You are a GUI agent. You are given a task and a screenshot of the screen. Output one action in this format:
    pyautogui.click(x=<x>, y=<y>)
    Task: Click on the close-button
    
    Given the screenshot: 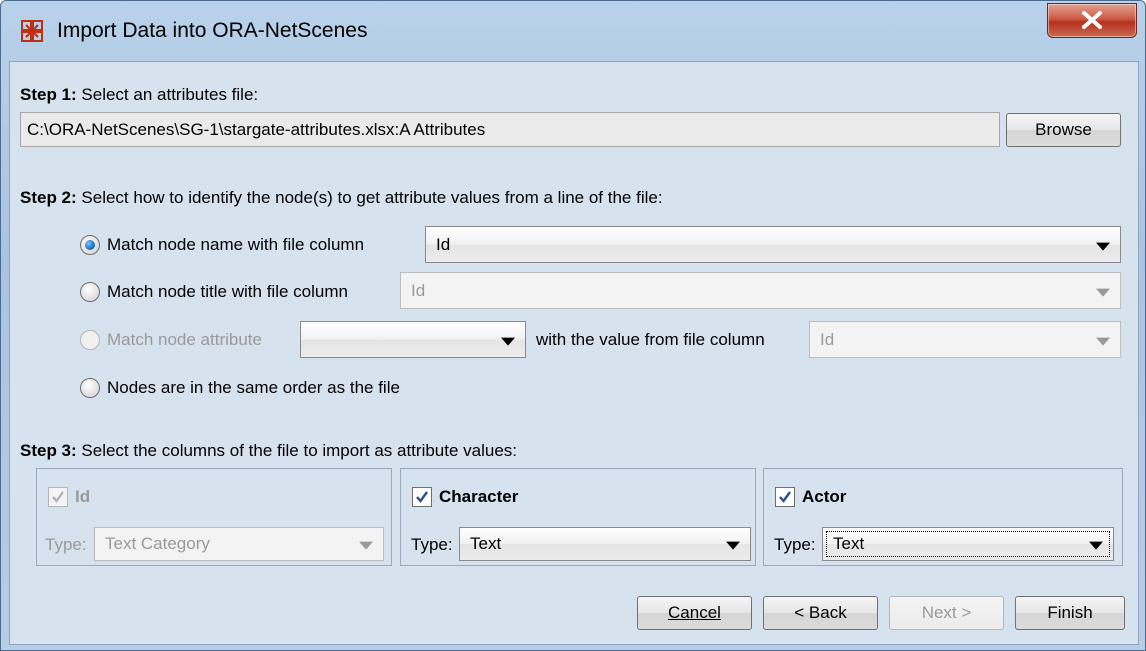 What is the action you would take?
    pyautogui.click(x=1092, y=20)
    